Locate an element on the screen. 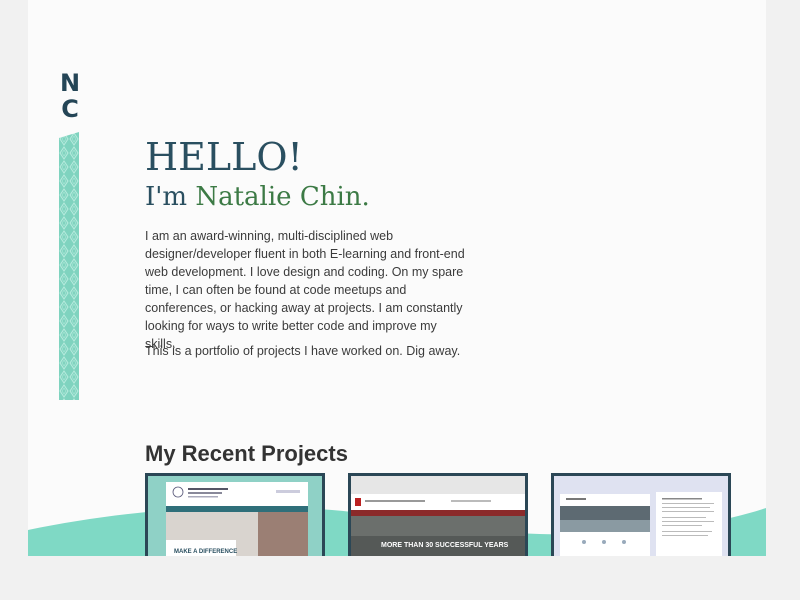 The image size is (800, 600). nc-logo: N C is located at coordinates (70, 96).